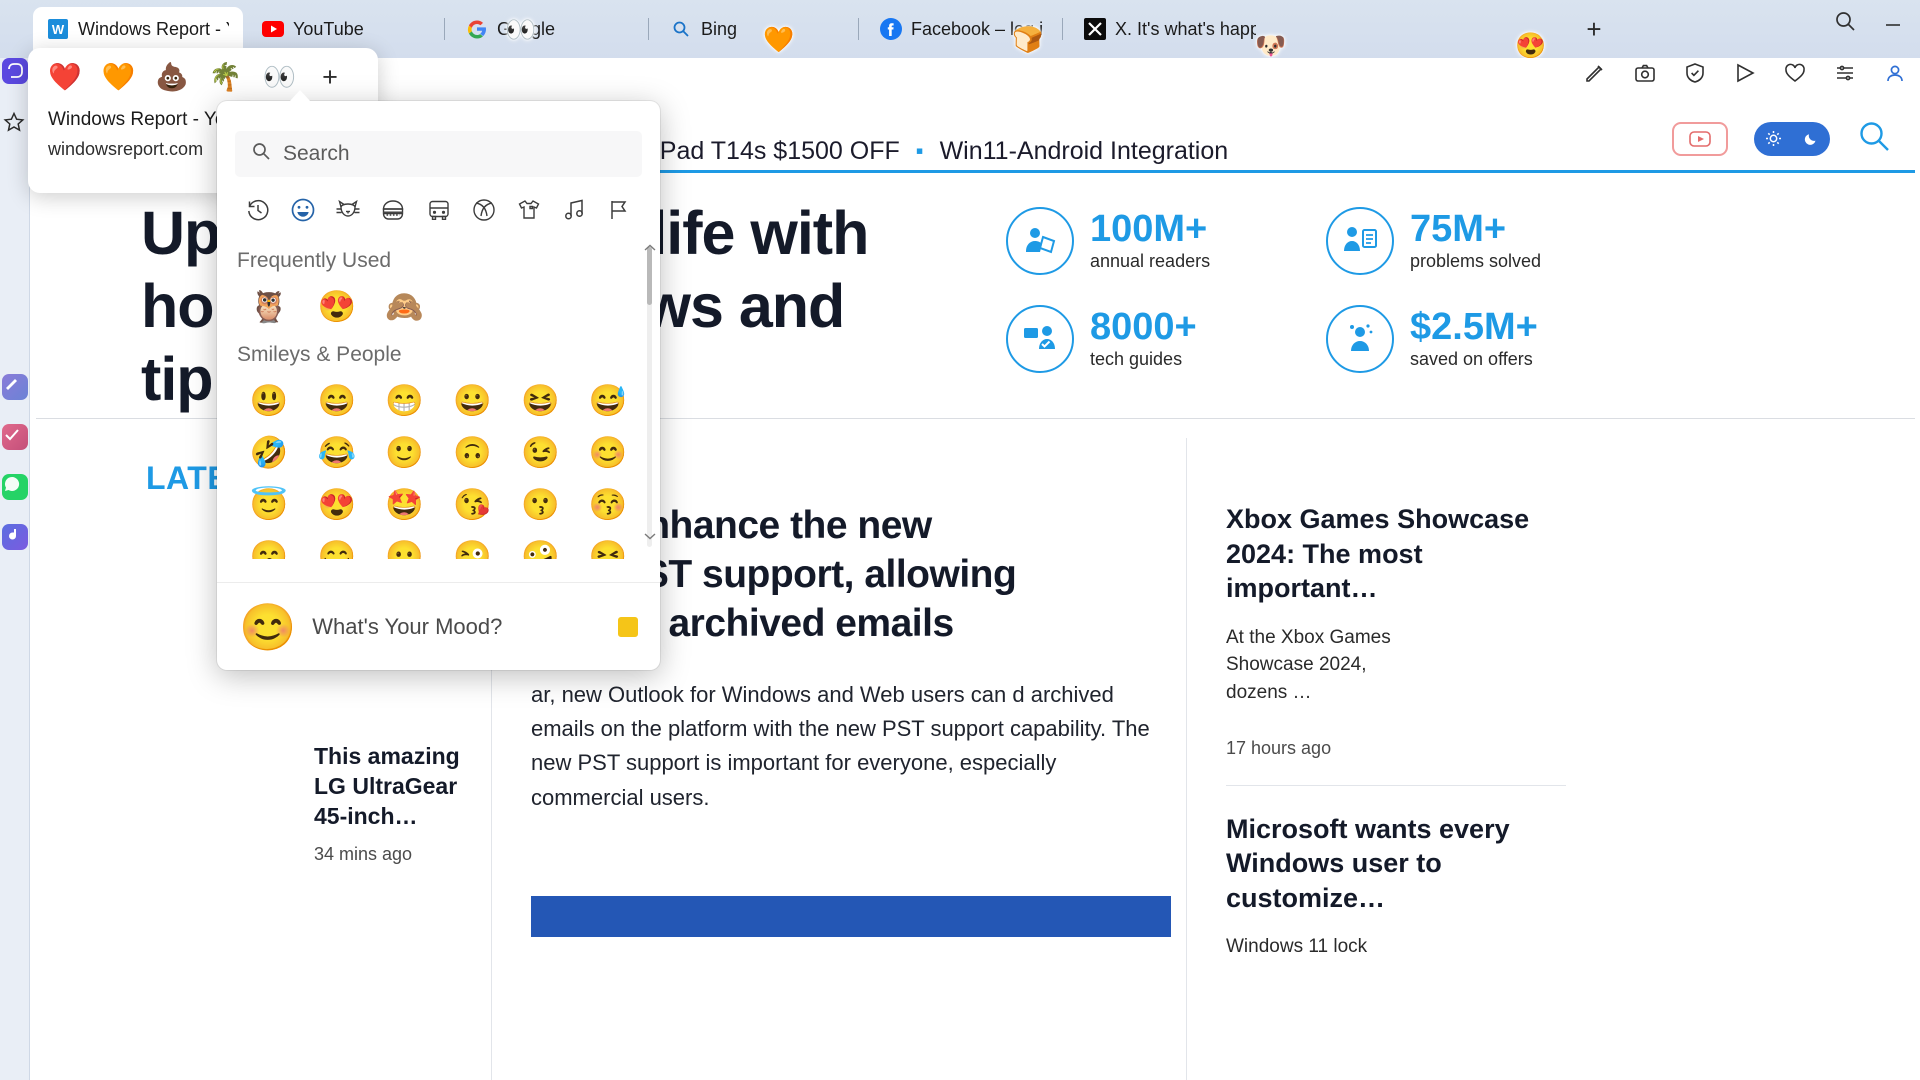 This screenshot has height=1080, width=1920. Describe the element at coordinates (348, 210) in the screenshot. I see `cat-icon` at that location.